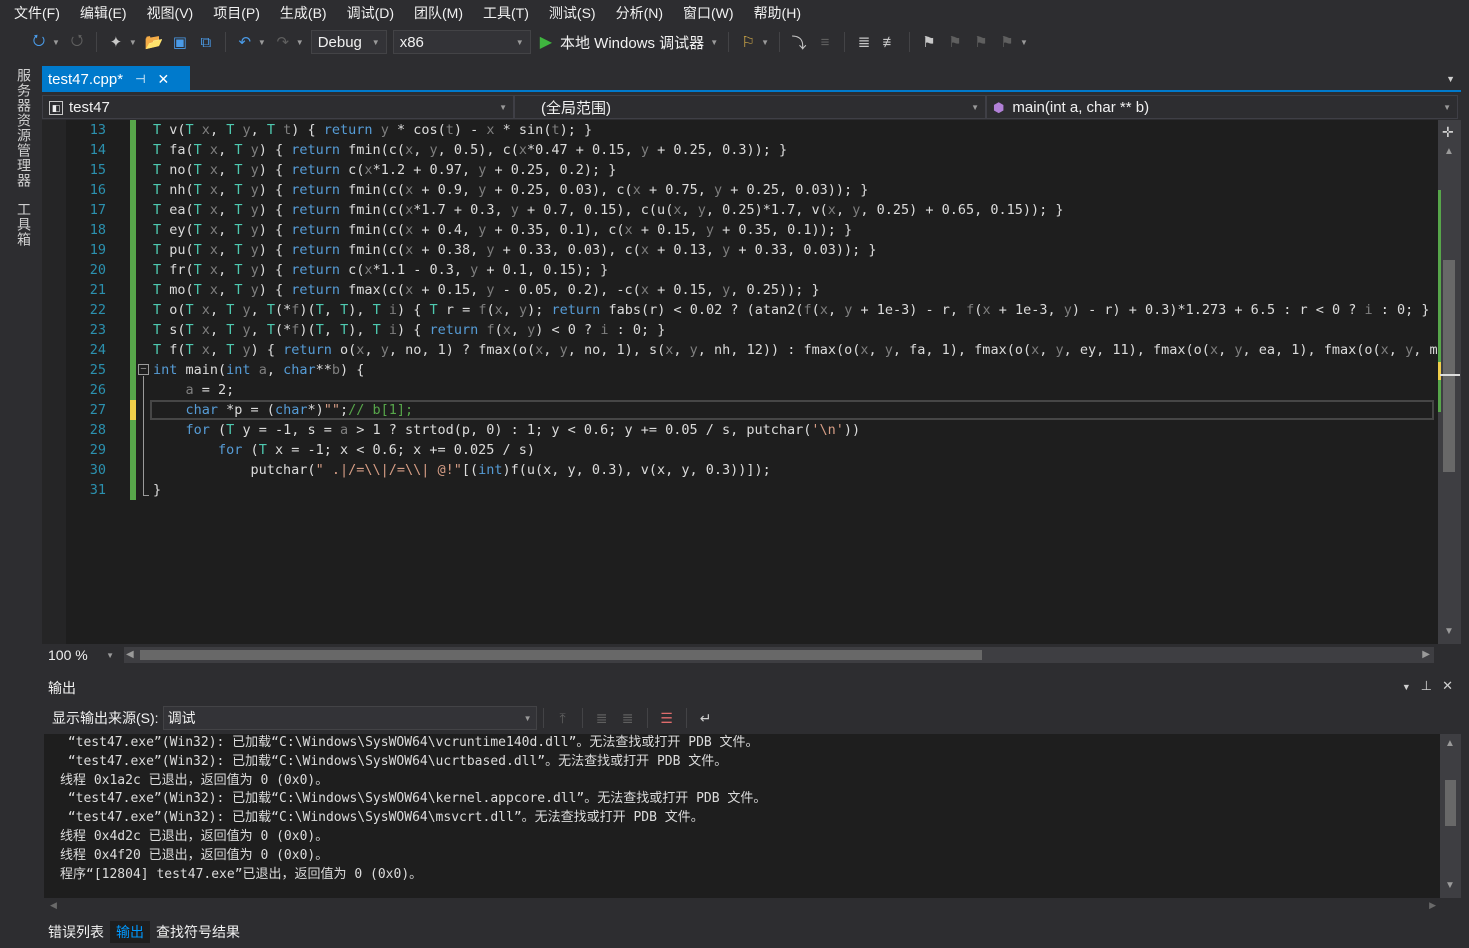 The width and height of the screenshot is (1469, 948). What do you see at coordinates (348, 42) in the screenshot?
I see `solution-configuration-dropdown: Debug ▼` at bounding box center [348, 42].